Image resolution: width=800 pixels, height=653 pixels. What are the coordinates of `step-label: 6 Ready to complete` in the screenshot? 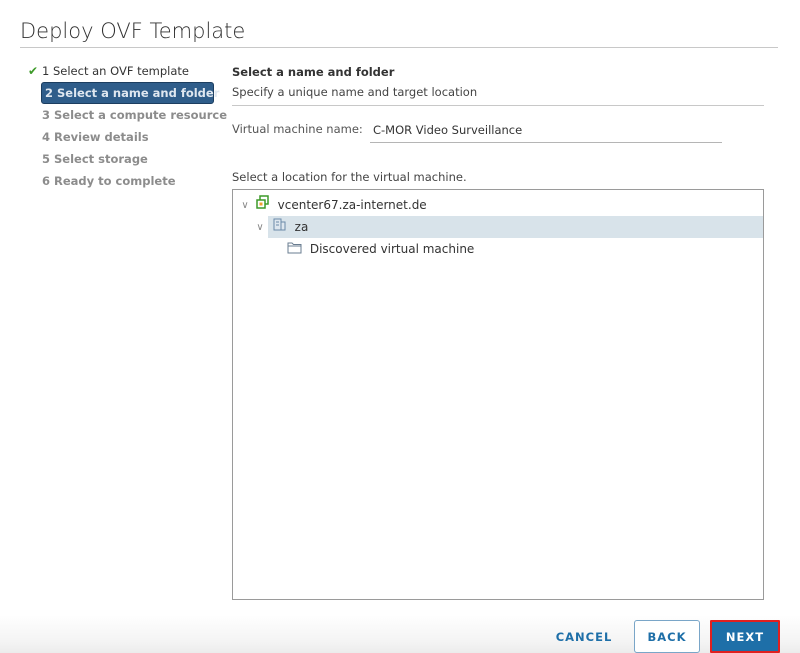 It's located at (109, 181).